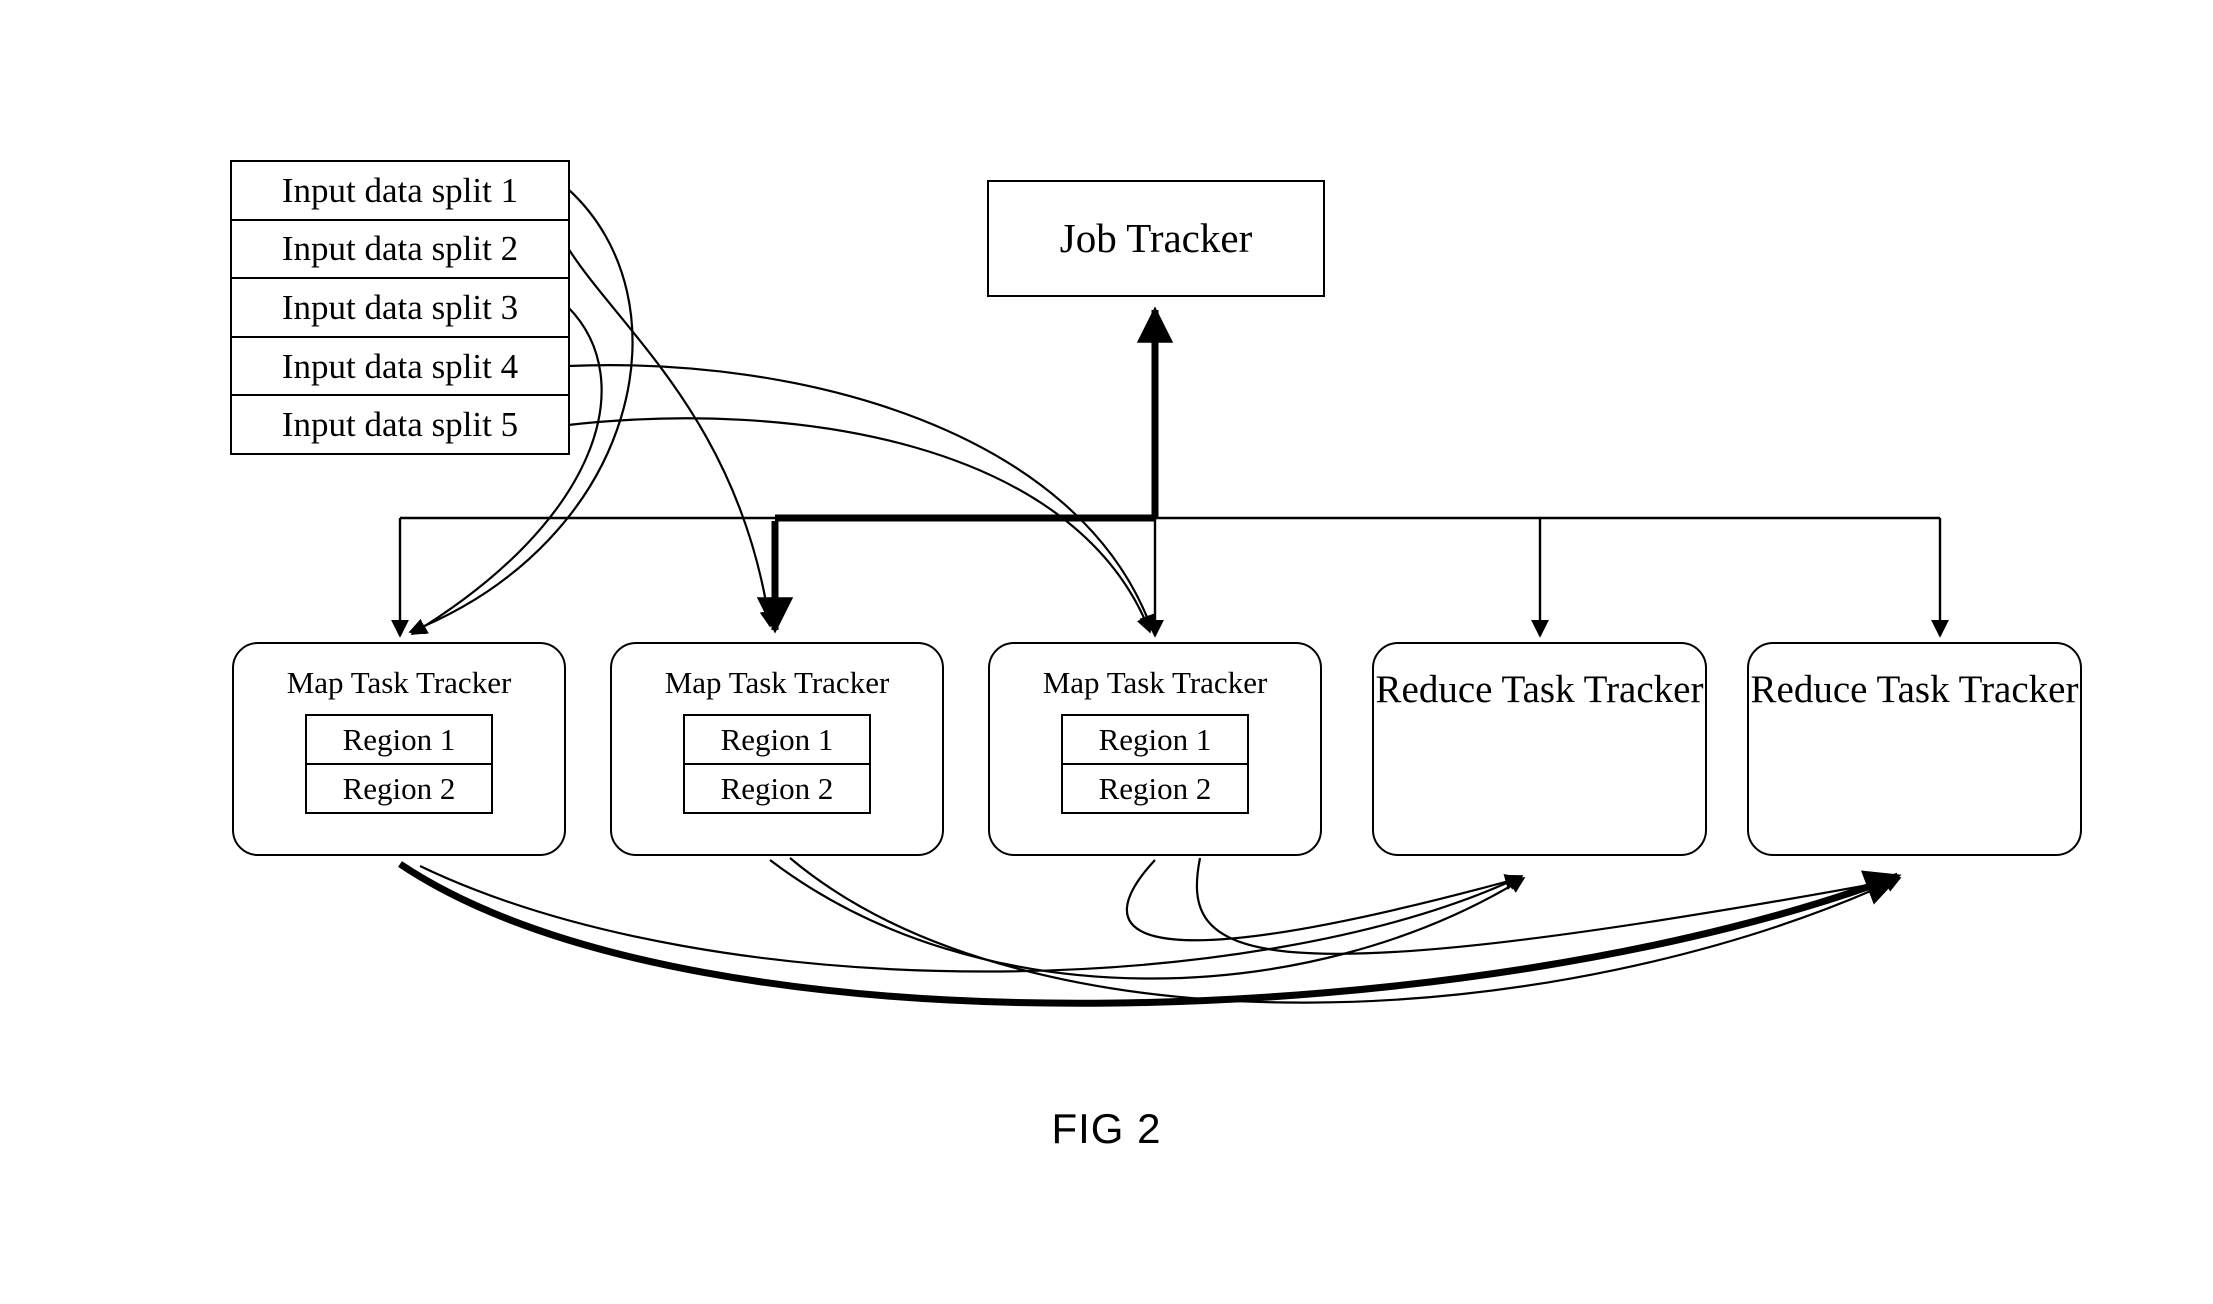  What do you see at coordinates (399, 682) in the screenshot?
I see `map-task-tracker-1-label: Map Task Tracker` at bounding box center [399, 682].